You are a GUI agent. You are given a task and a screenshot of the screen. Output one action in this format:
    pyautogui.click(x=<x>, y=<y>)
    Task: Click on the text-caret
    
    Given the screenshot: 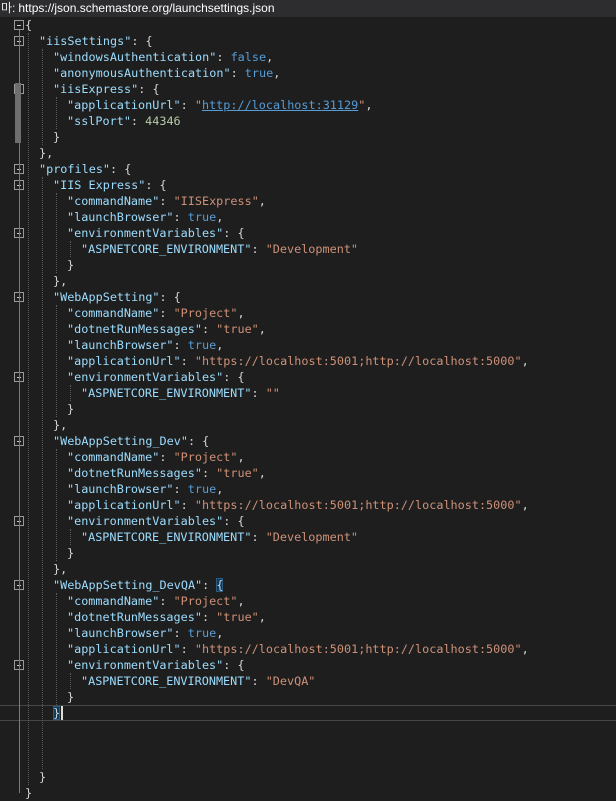 What is the action you would take?
    pyautogui.click(x=62, y=713)
    